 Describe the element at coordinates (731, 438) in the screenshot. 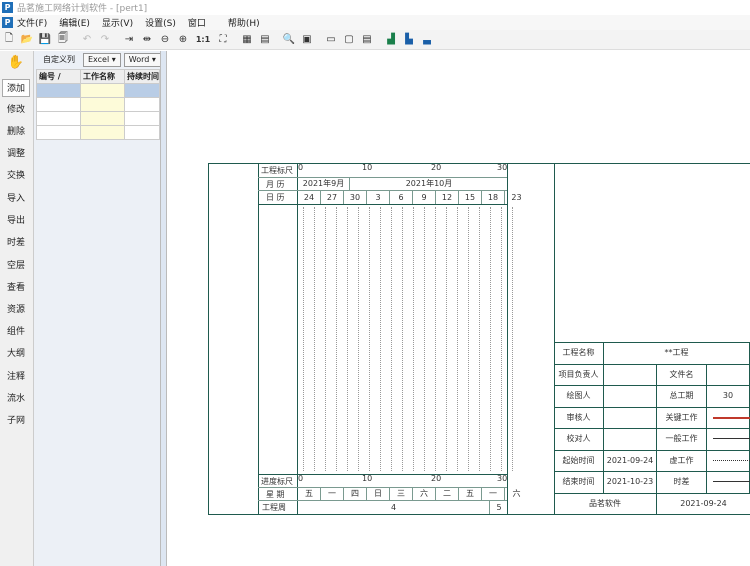

I see `normal-work-legend` at that location.